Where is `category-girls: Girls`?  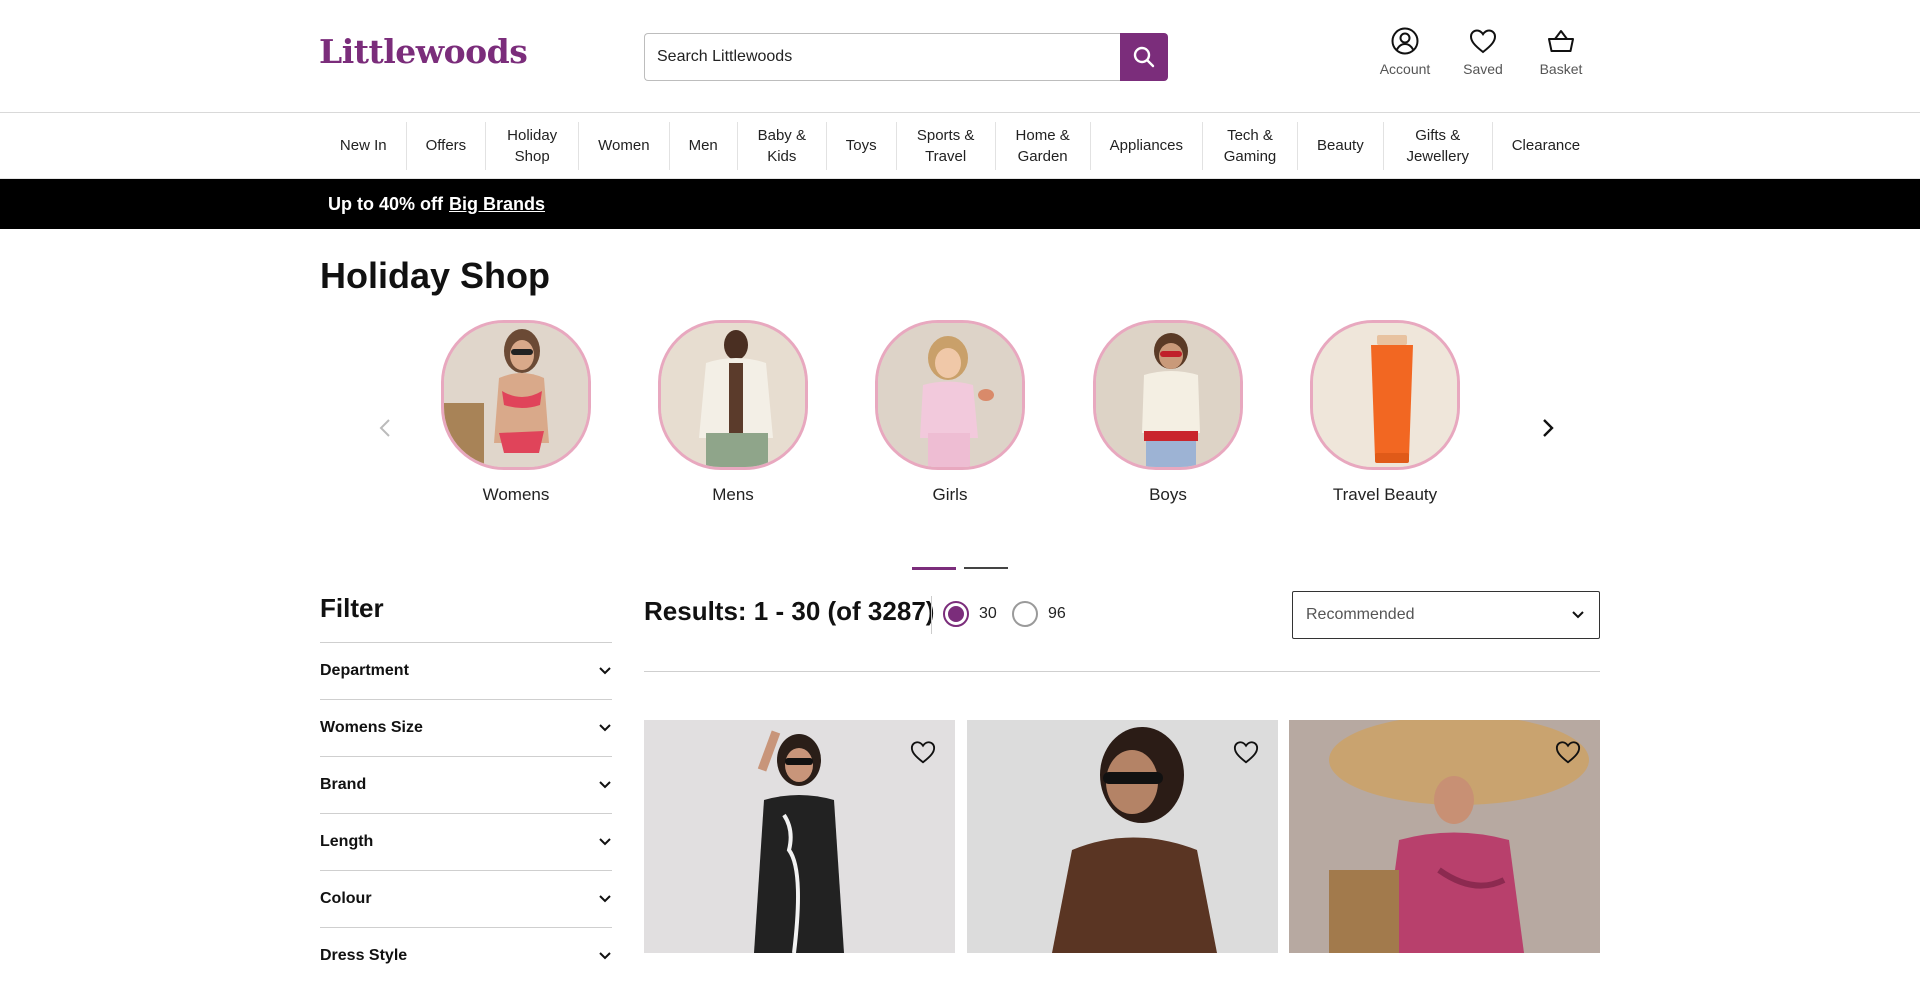 category-girls: Girls is located at coordinates (950, 412).